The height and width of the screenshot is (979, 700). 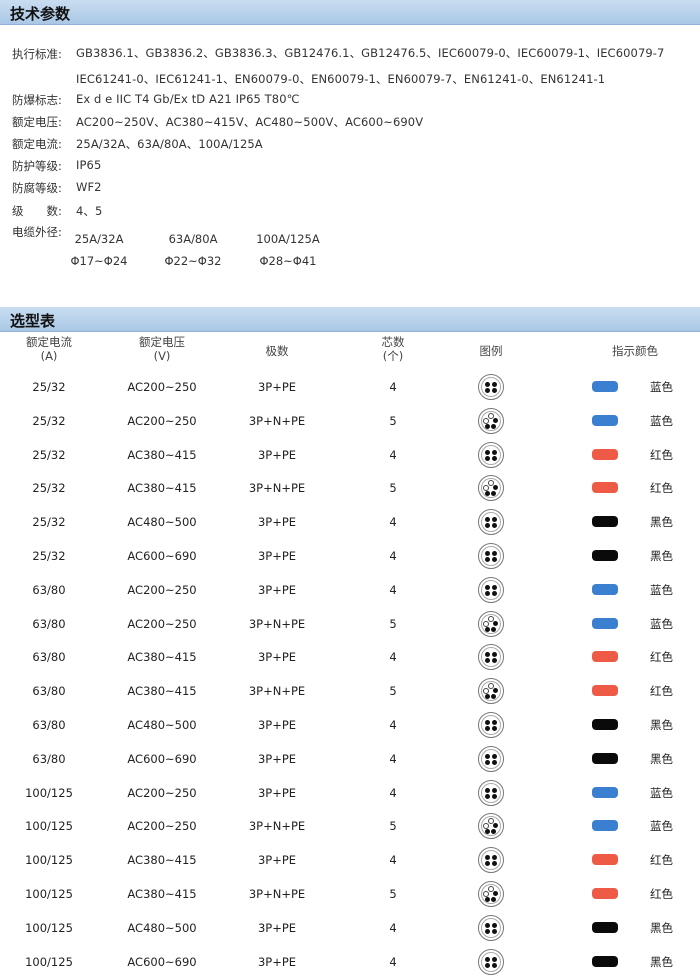 What do you see at coordinates (350, 962) in the screenshot?
I see `table-row: 100/125 AC600~690 3P+PE 4 黑色` at bounding box center [350, 962].